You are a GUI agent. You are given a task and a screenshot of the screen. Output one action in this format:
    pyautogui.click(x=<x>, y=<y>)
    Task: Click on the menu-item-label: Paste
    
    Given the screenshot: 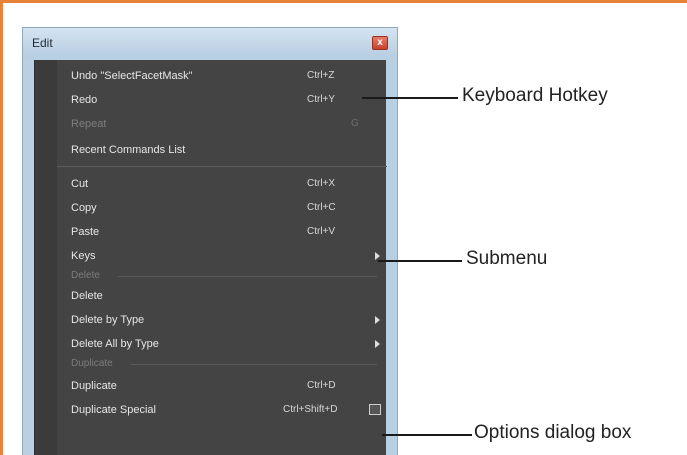 What is the action you would take?
    pyautogui.click(x=85, y=232)
    